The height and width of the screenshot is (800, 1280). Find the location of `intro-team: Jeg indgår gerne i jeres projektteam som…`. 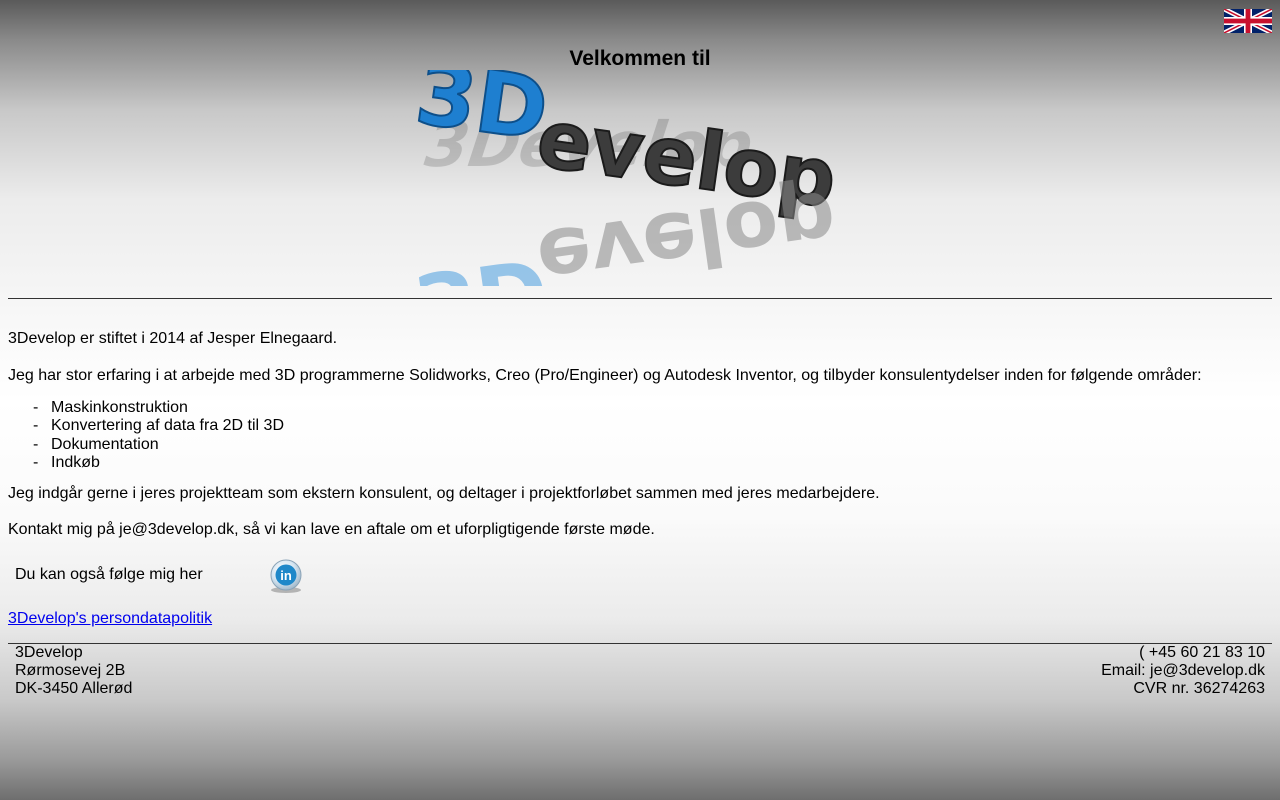

intro-team: Jeg indgår gerne i jeres projektteam som… is located at coordinates (444, 493).